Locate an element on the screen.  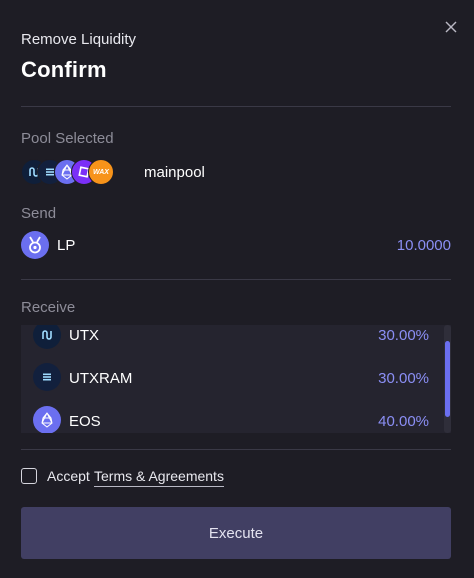
header-divider is located at coordinates (236, 106).